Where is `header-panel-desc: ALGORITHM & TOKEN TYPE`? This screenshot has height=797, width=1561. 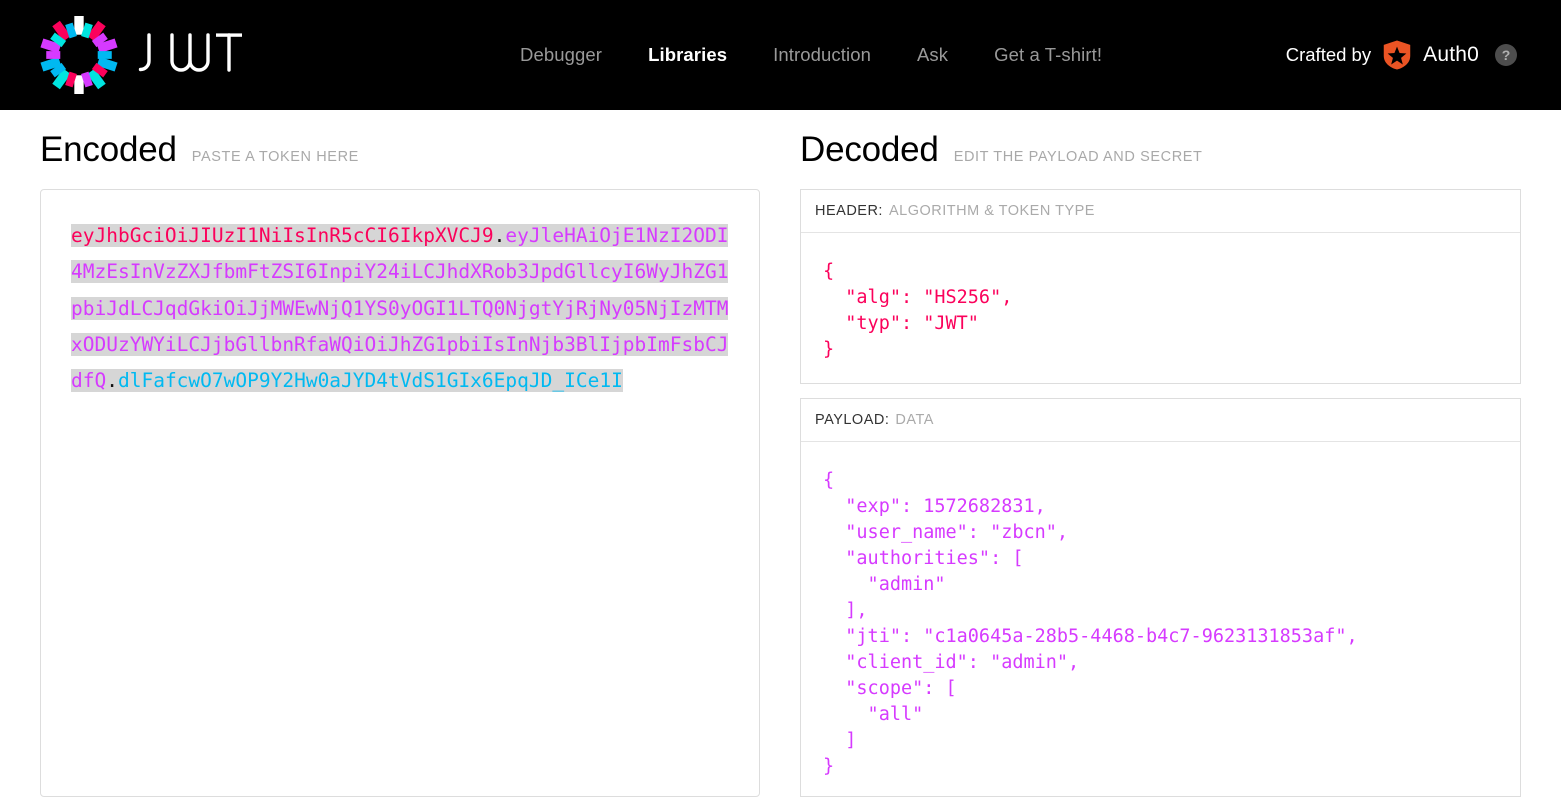
header-panel-desc: ALGORITHM & TOKEN TYPE is located at coordinates (991, 211).